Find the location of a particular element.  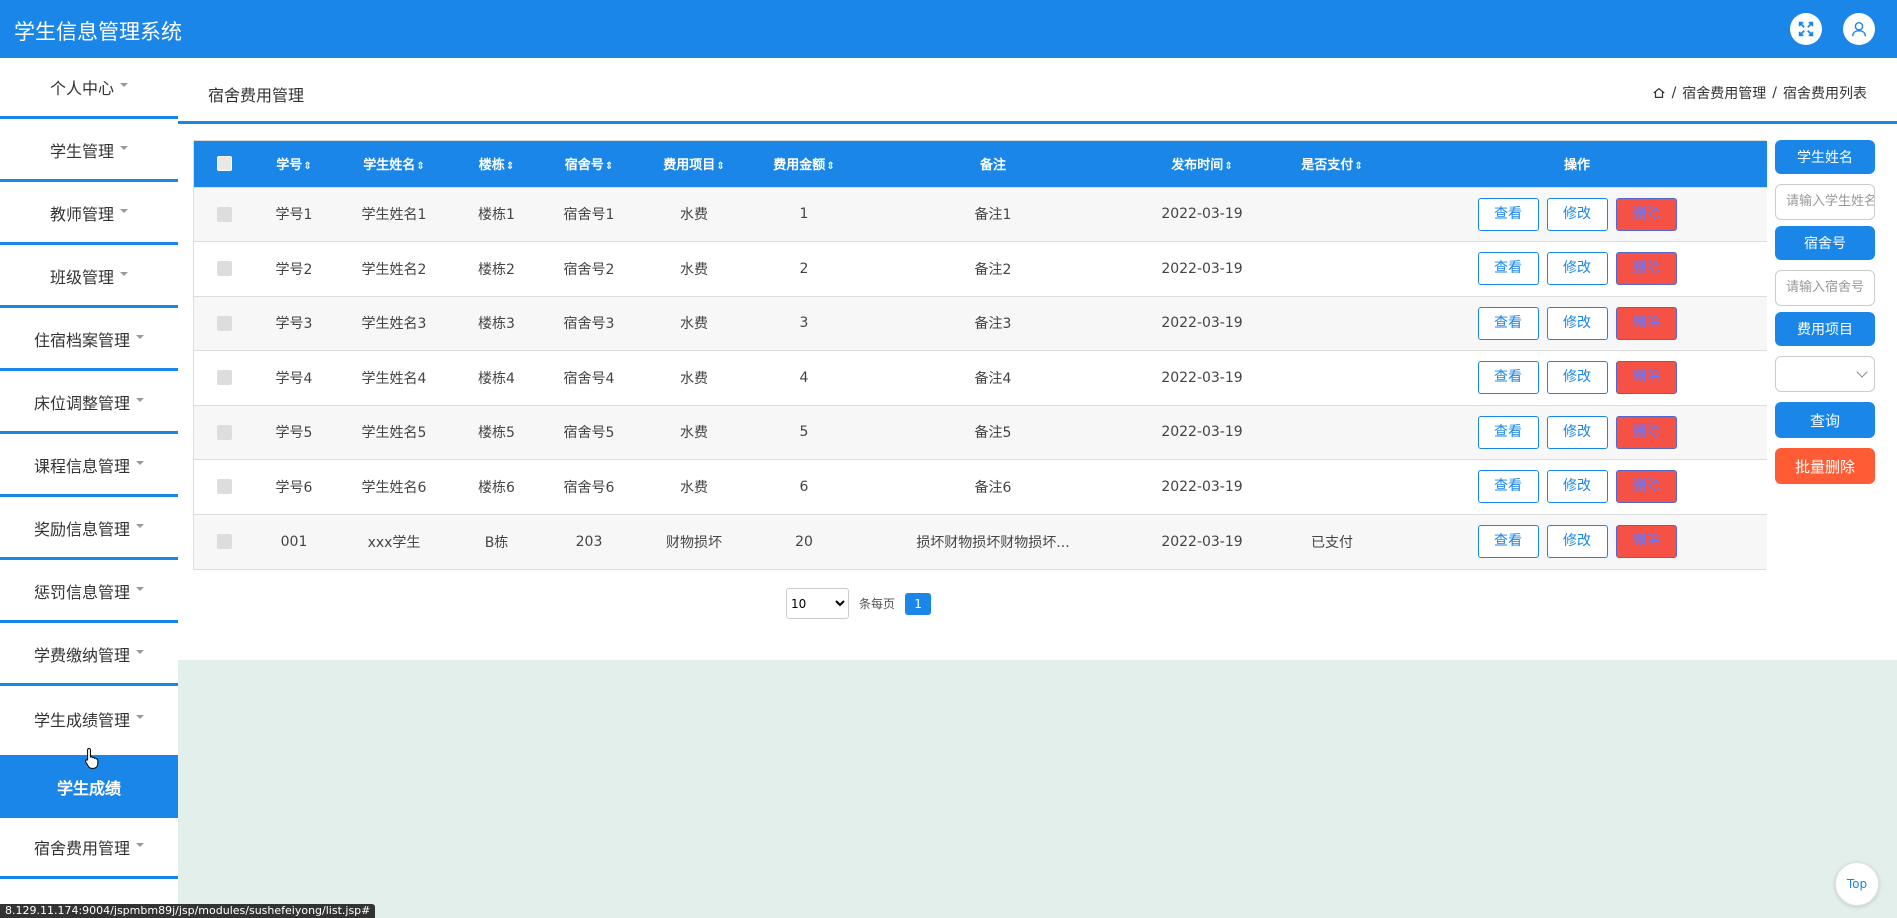

column-header-building: 楼栋⇕ is located at coordinates (496, 164).